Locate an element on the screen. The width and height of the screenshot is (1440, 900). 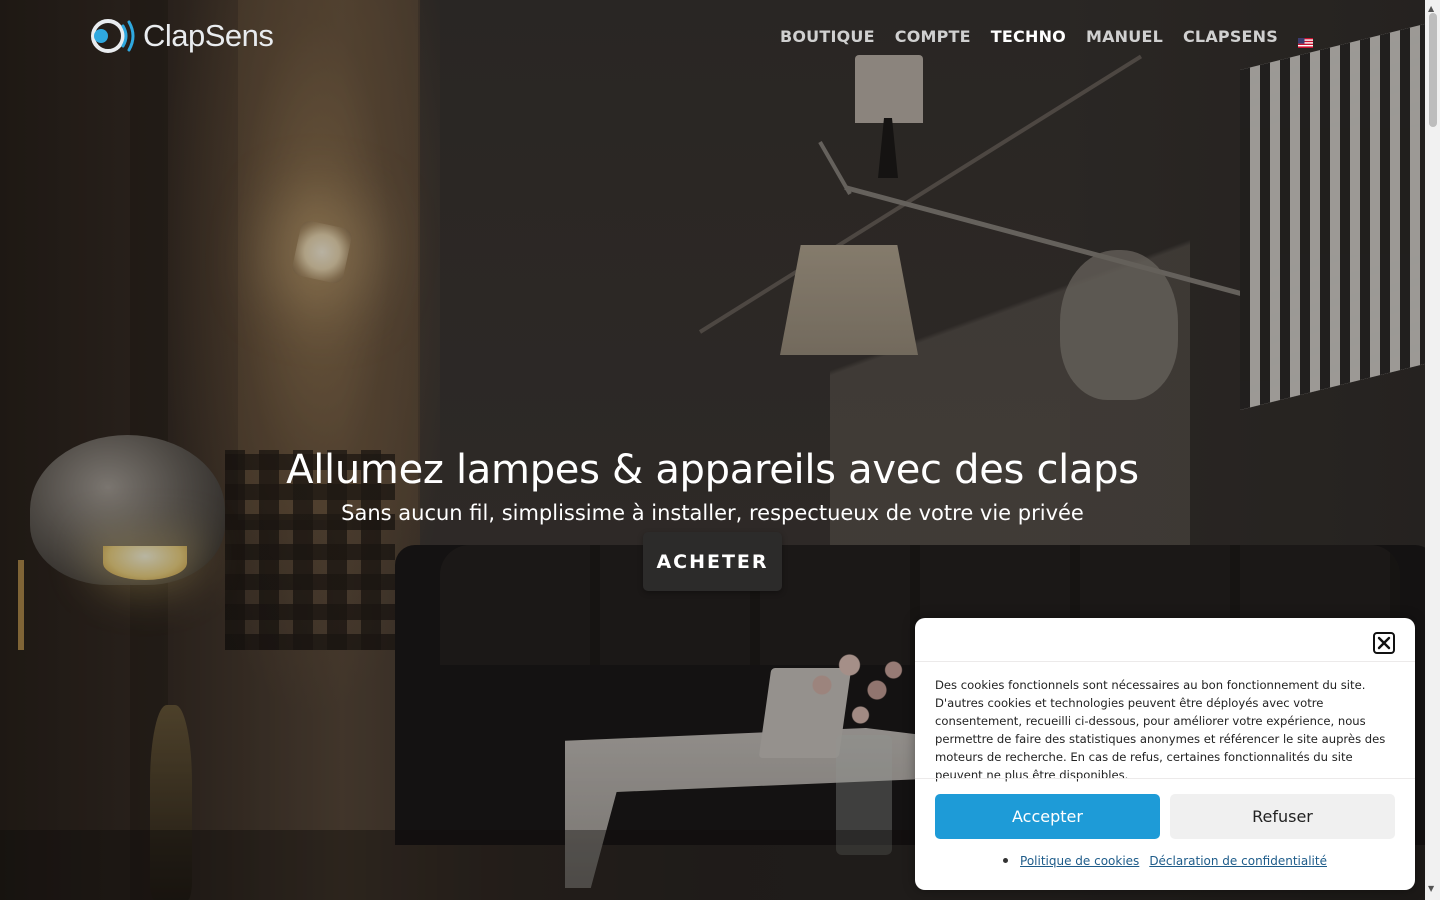
privacy-statement-link: Déclaration de confidentialité is located at coordinates (1238, 861).